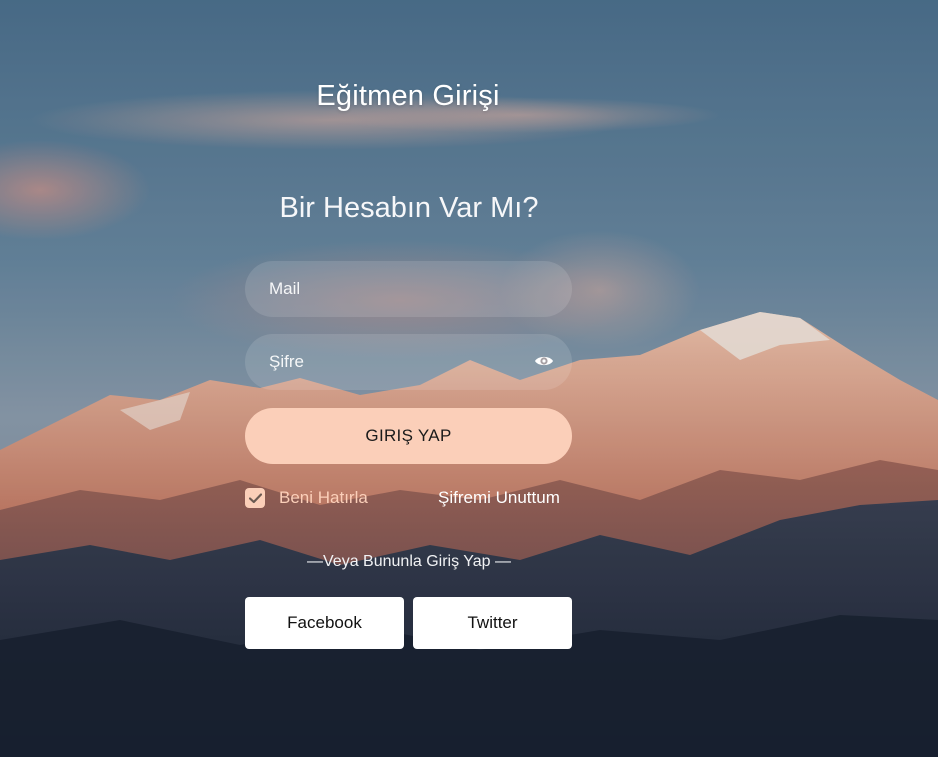  I want to click on password-field-wrapper, so click(408, 362).